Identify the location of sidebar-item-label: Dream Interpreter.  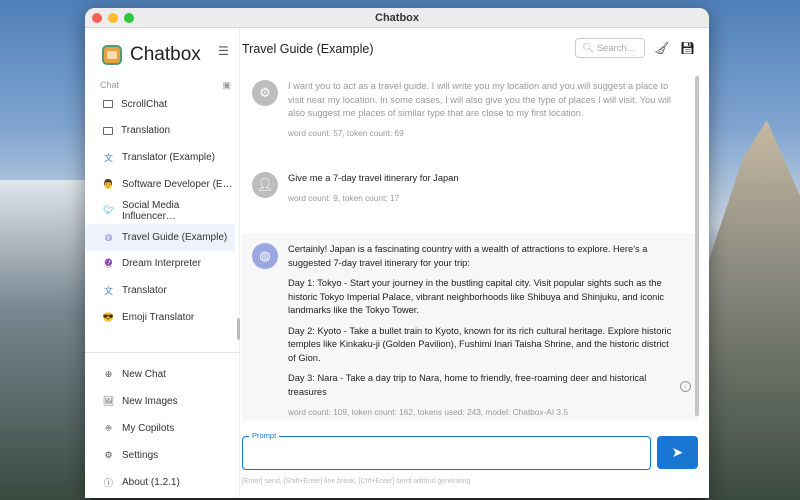
(161, 264).